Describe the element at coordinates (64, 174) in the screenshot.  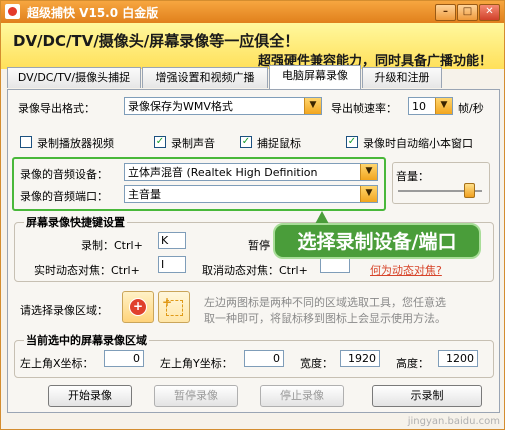
I see `audio-device-label: 录像的音频设备：` at that location.